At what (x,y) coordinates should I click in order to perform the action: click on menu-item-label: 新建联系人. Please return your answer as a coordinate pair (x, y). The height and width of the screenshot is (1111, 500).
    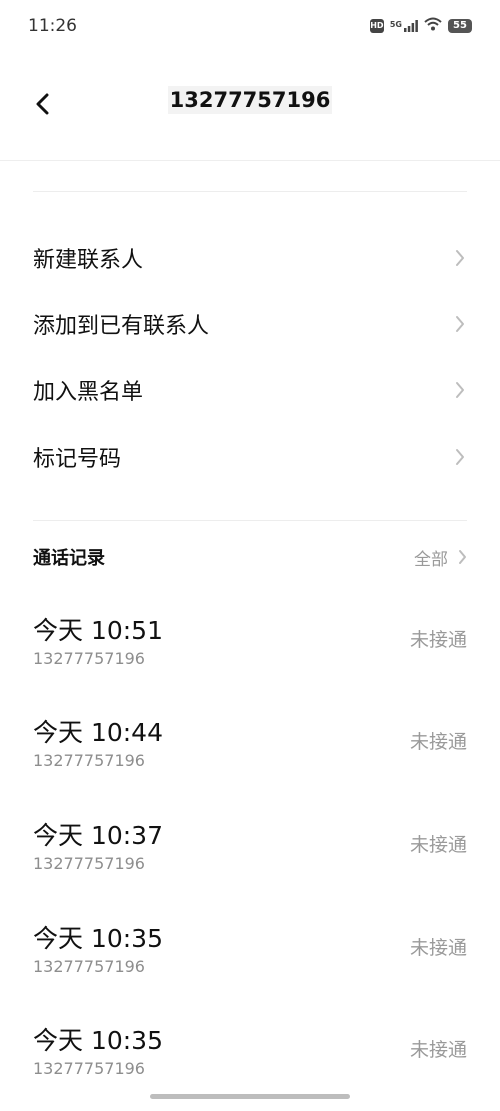
    Looking at the image, I should click on (88, 260).